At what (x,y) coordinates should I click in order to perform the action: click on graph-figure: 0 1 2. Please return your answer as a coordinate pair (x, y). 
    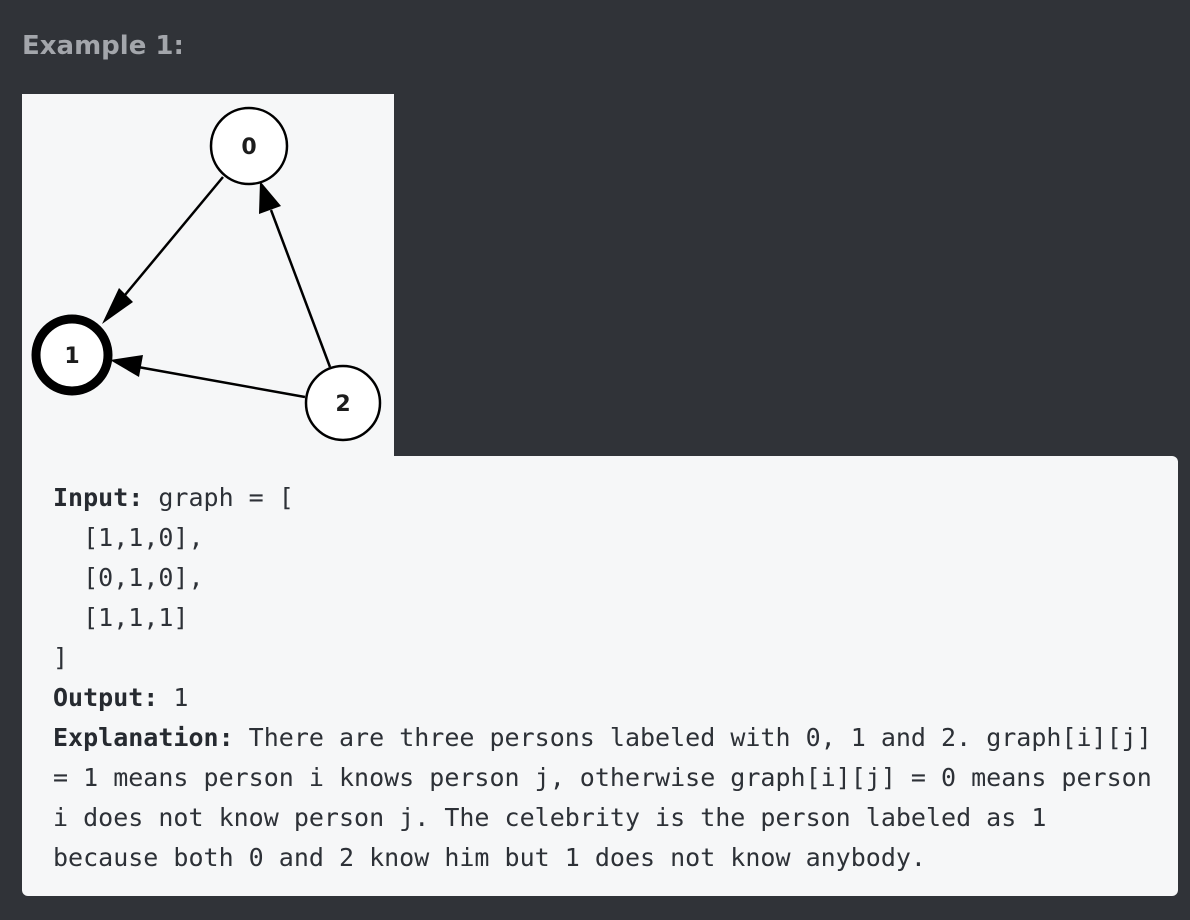
    Looking at the image, I should click on (208, 275).